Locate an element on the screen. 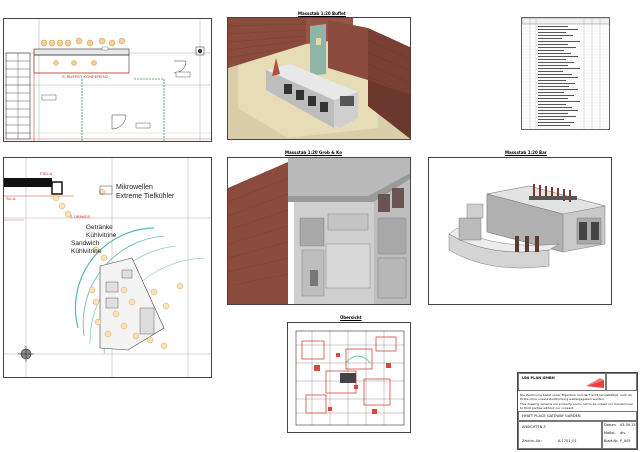 This screenshot has height=452, width=640. company-logo is located at coordinates (595, 383).